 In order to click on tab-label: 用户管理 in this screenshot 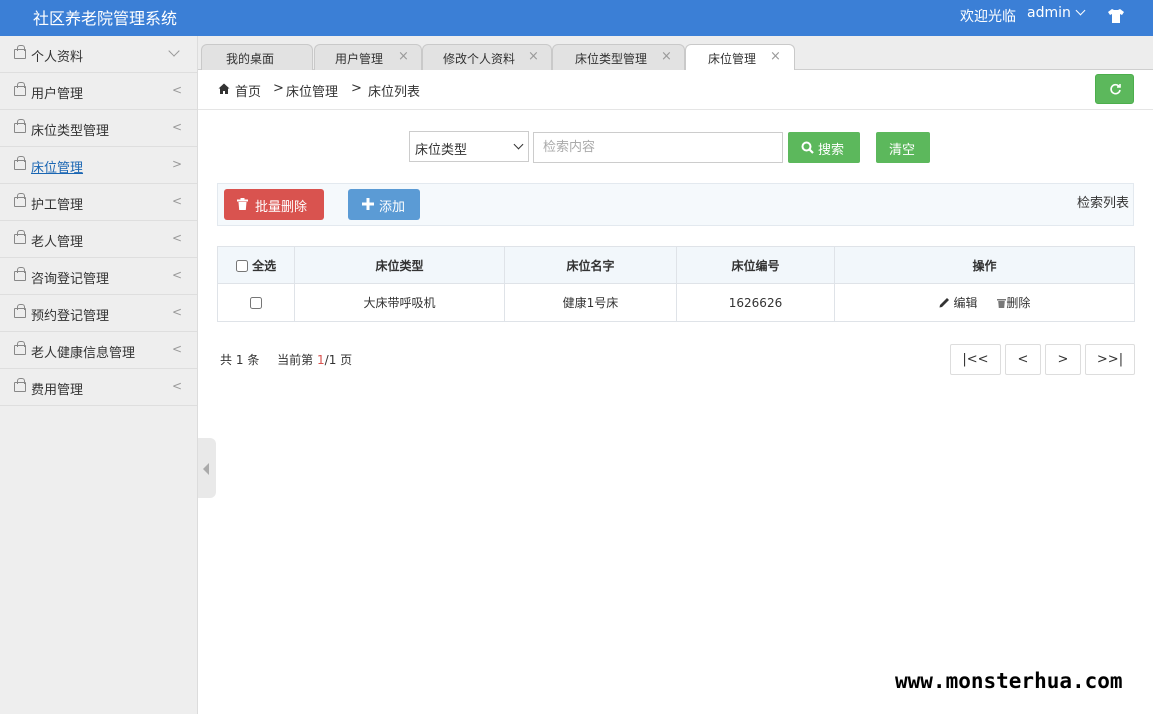, I will do `click(359, 59)`.